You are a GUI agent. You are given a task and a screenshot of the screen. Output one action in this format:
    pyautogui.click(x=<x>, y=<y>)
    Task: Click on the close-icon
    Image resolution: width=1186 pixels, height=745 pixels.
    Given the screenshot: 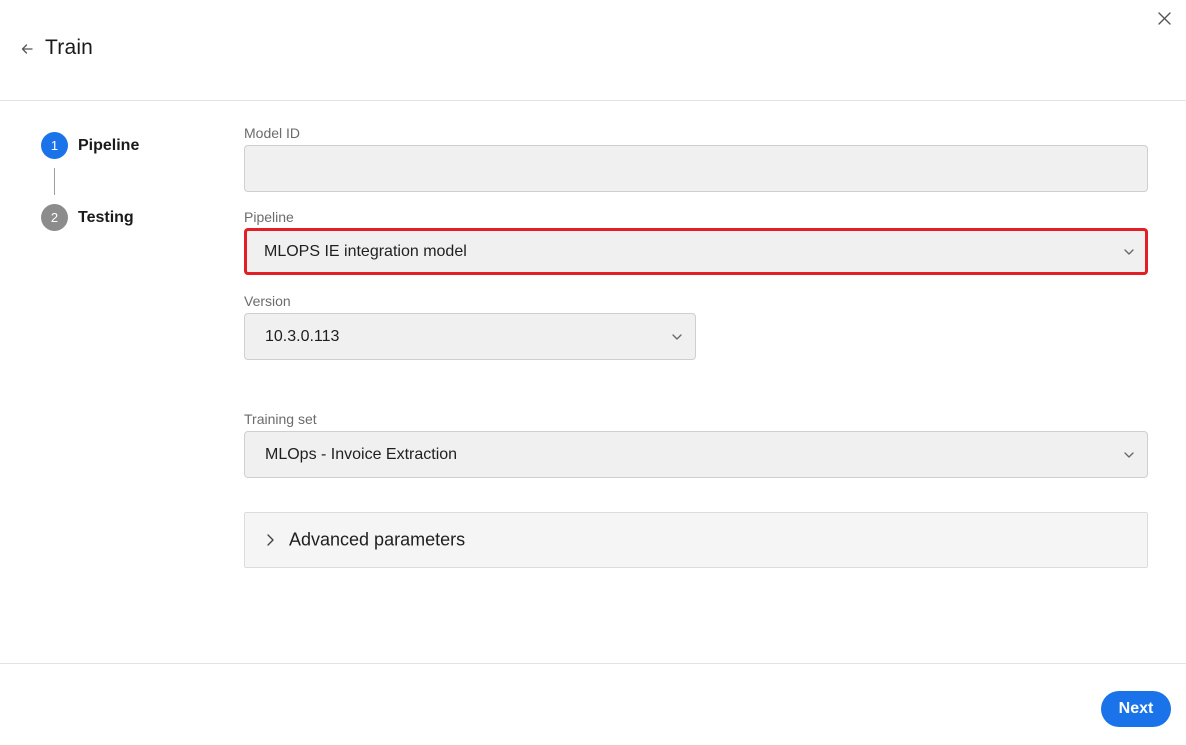 What is the action you would take?
    pyautogui.click(x=1164, y=18)
    